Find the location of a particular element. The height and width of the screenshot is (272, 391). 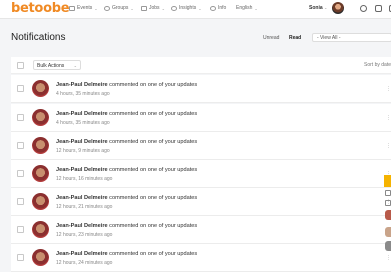

notification-time: 12 hours, 21 minutes ago is located at coordinates (84, 207).